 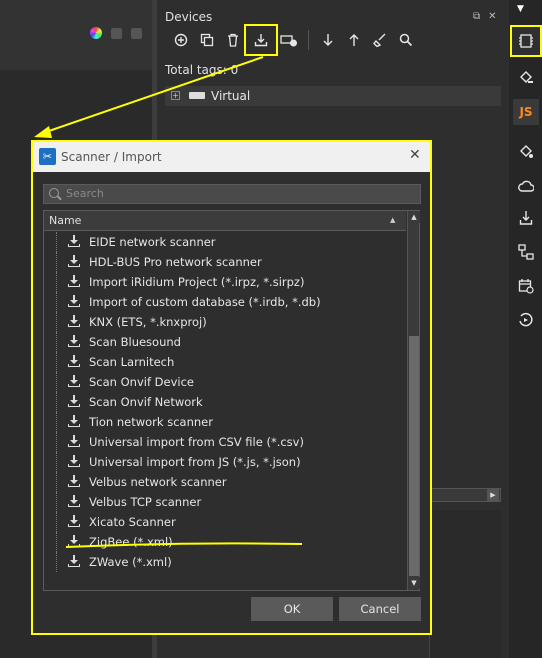 What do you see at coordinates (333, 96) in the screenshot?
I see `tree-item-virtual: + Virtual` at bounding box center [333, 96].